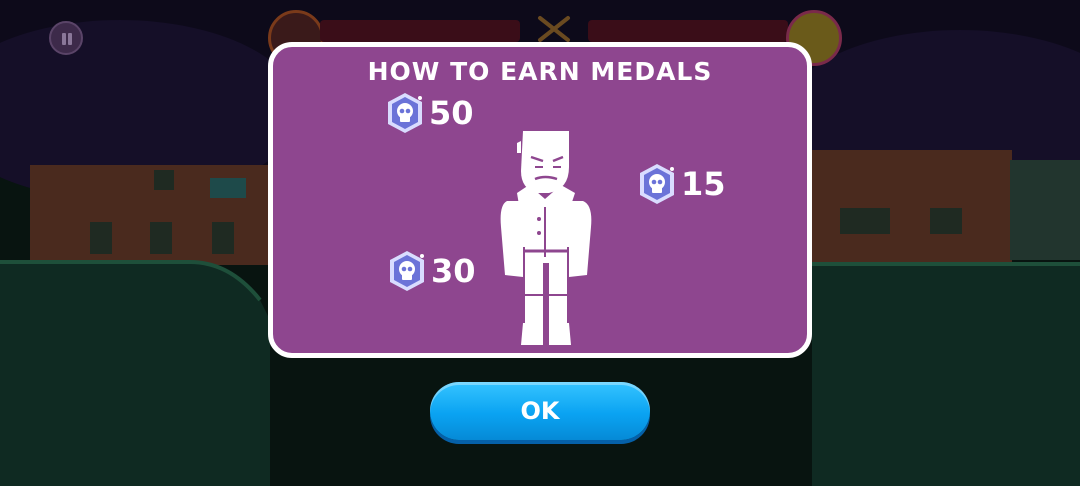 The height and width of the screenshot is (486, 1080). Describe the element at coordinates (451, 113) in the screenshot. I see `medal-value-head: 50` at that location.